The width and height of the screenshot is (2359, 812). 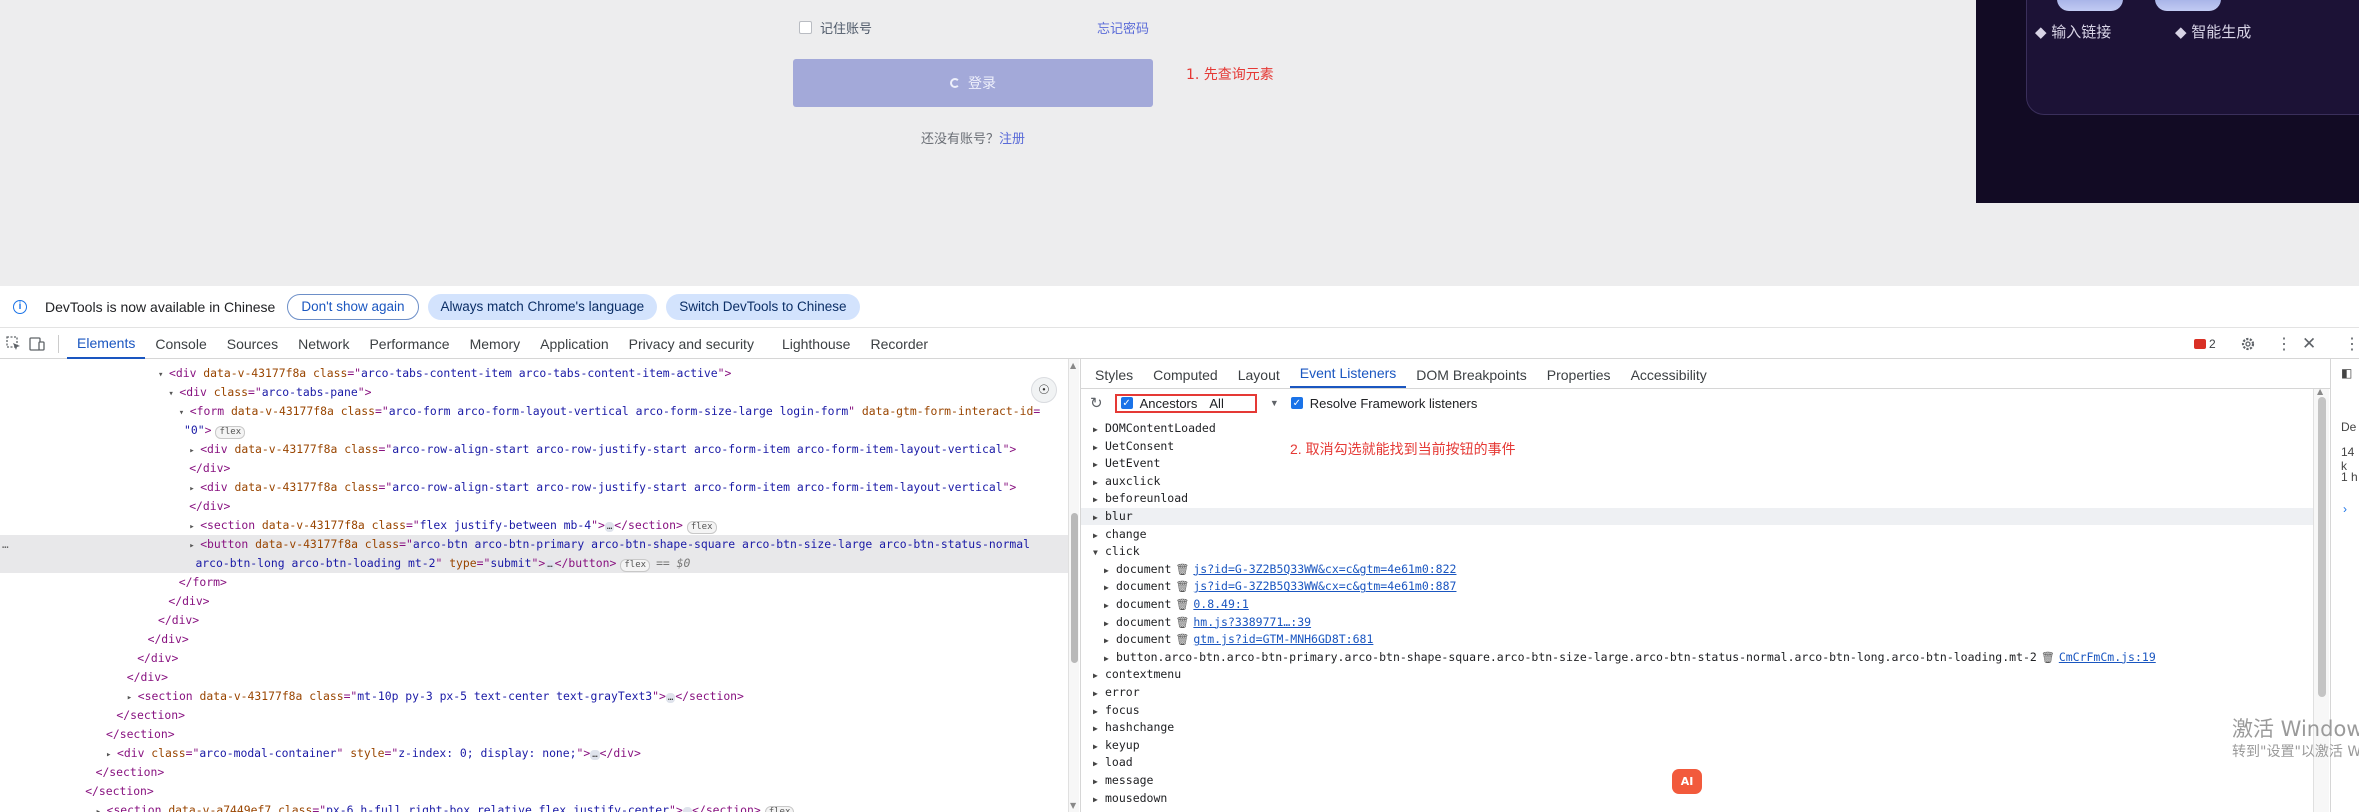 I want to click on event-type-row: ▶ load, so click(x=1701, y=762).